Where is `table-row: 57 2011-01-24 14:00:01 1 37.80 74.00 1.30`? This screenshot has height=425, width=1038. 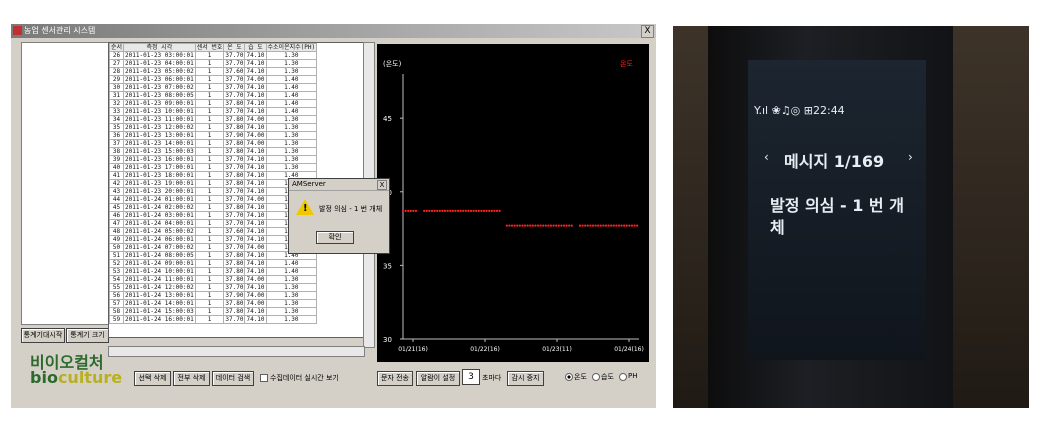 table-row: 57 2011-01-24 14:00:01 1 37.80 74.00 1.30 is located at coordinates (213, 303).